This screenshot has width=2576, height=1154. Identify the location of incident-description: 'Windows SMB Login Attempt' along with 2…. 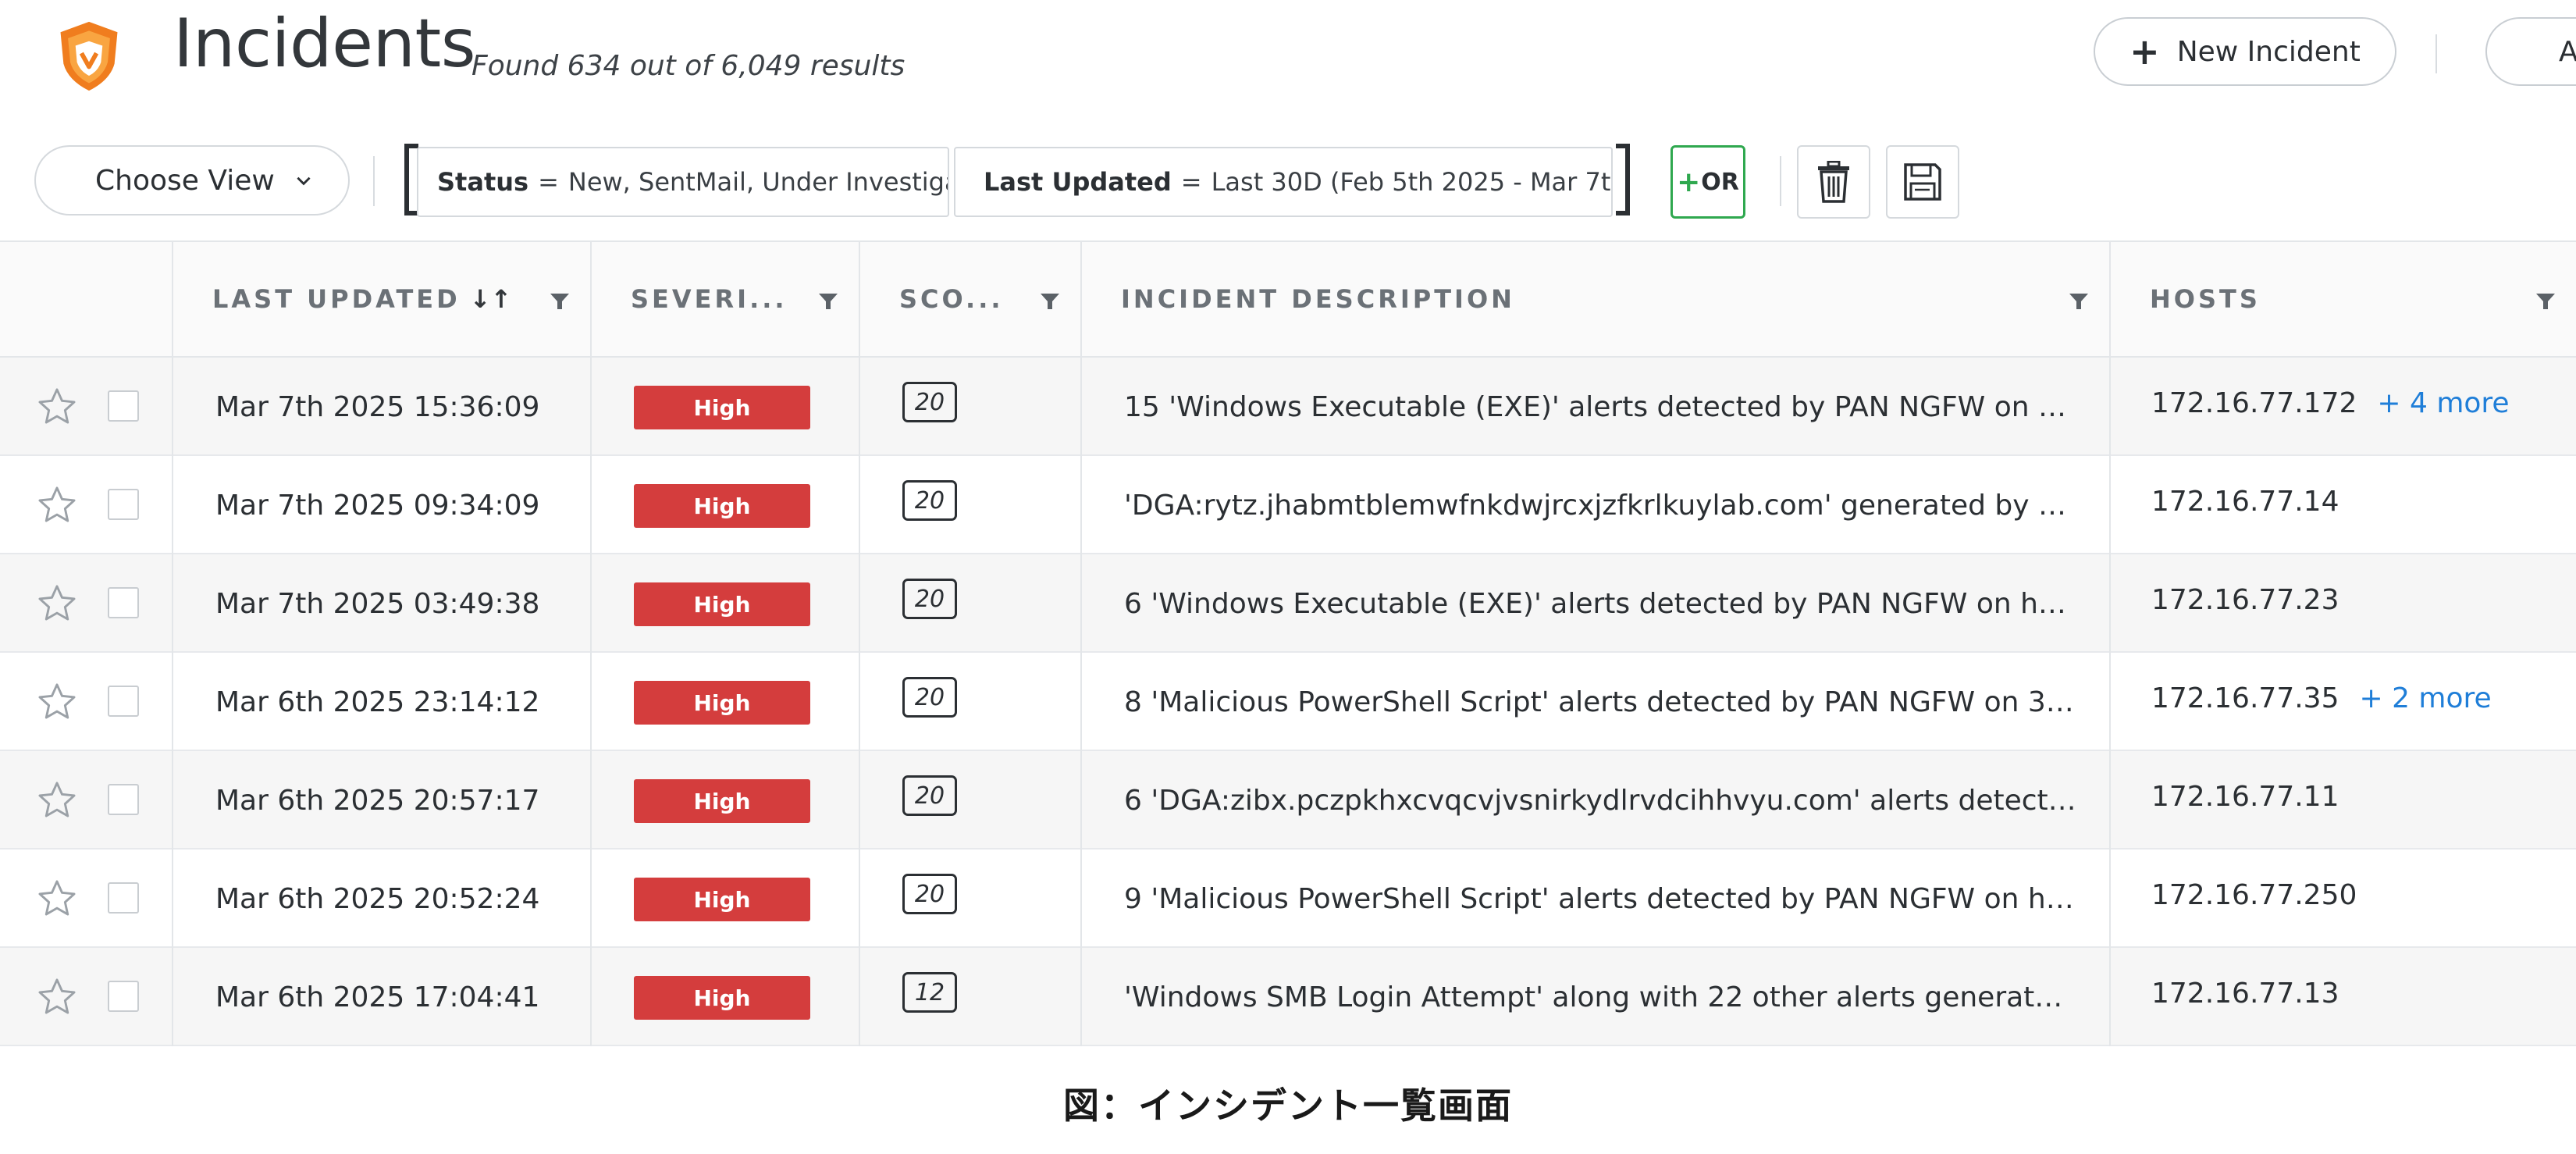
(1601, 997).